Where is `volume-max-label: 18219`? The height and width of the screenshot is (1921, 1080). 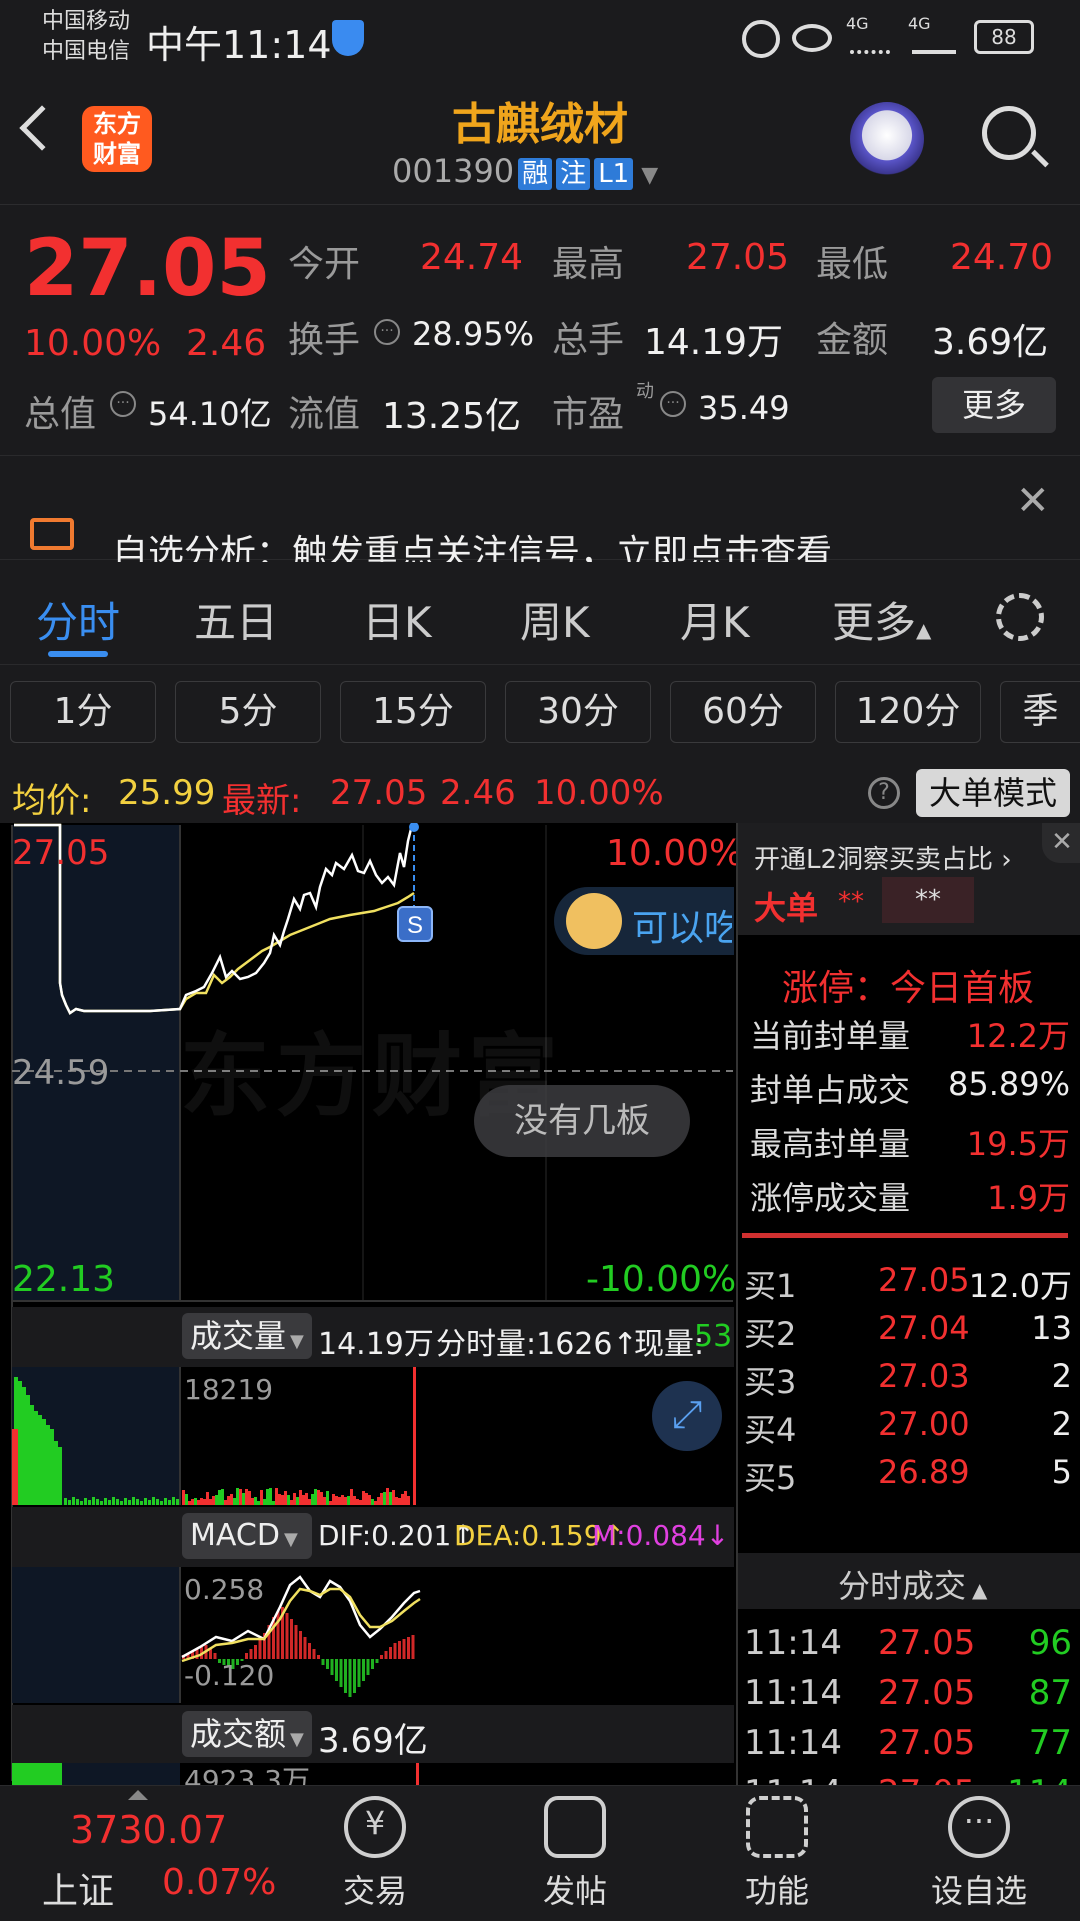 volume-max-label: 18219 is located at coordinates (229, 1389).